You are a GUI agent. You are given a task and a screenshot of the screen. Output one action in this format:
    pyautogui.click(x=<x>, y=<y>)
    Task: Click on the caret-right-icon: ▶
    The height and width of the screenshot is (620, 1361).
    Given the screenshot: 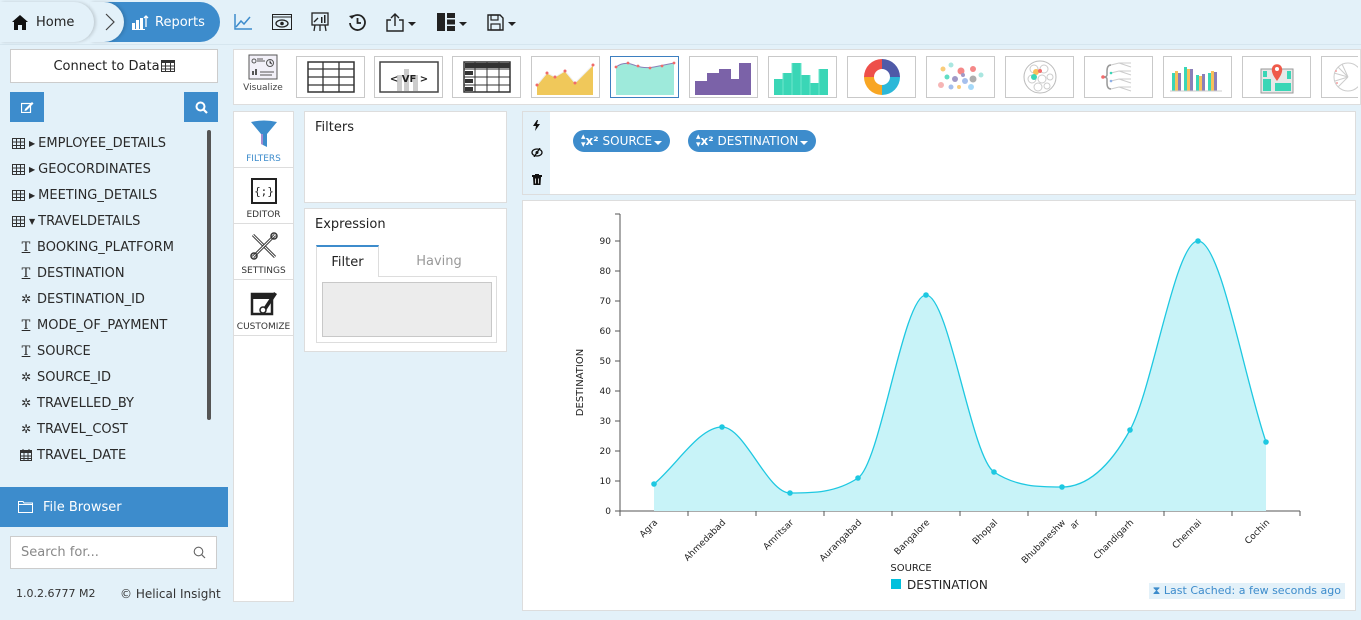 What is the action you would take?
    pyautogui.click(x=32, y=195)
    